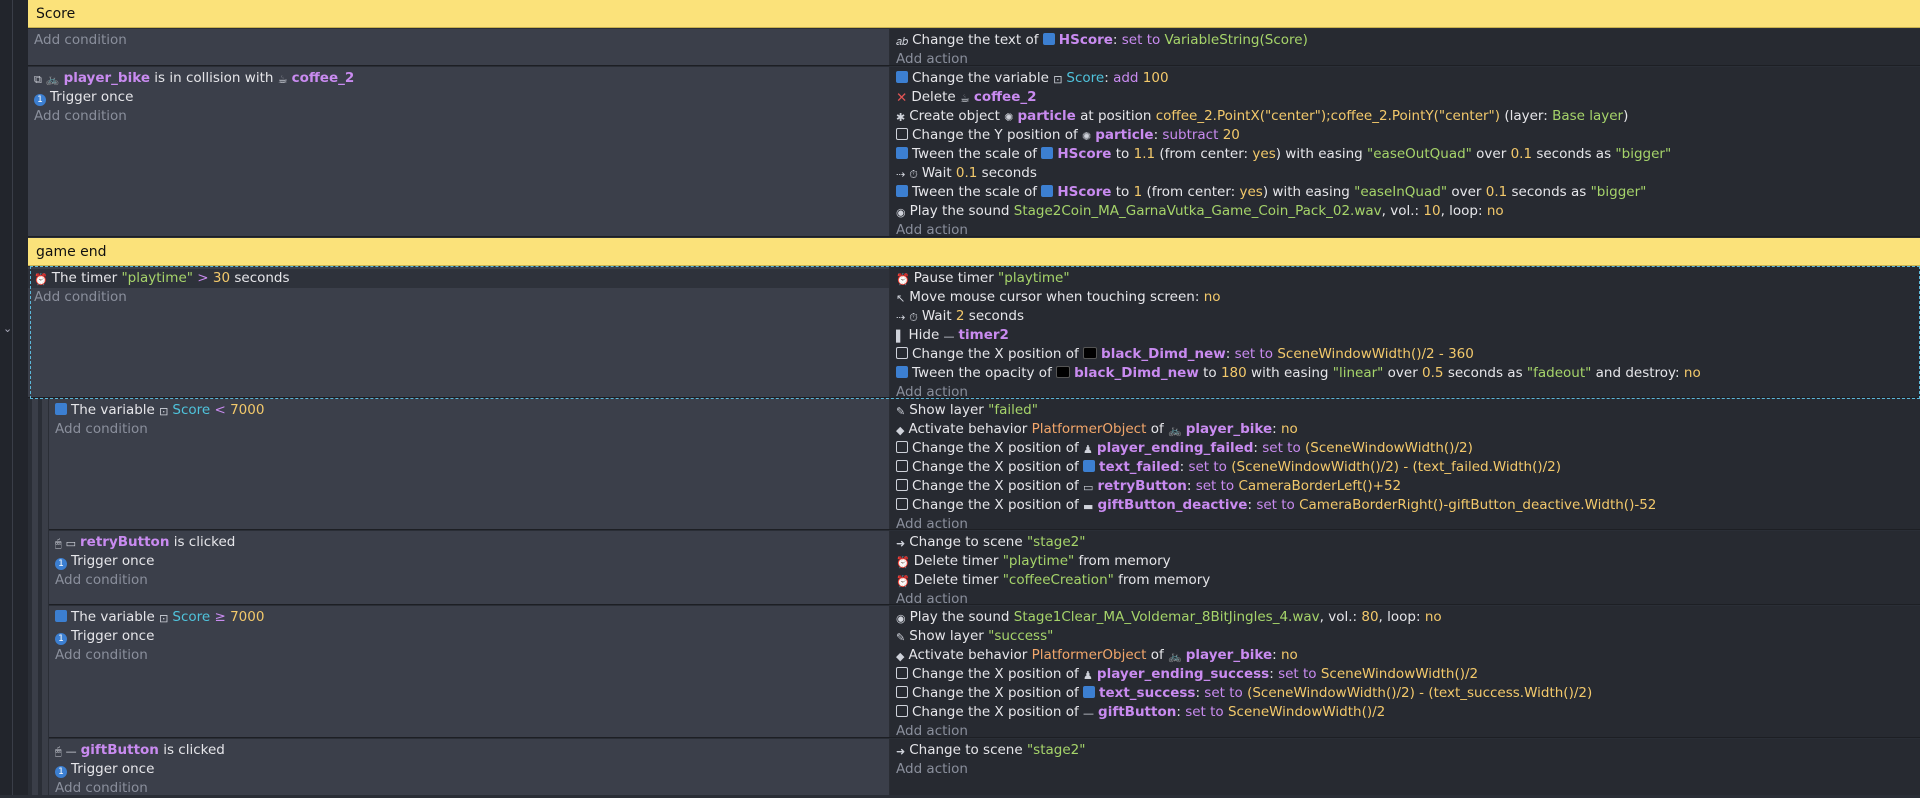 The image size is (1920, 798). What do you see at coordinates (1405, 410) in the screenshot?
I see `action-show-layer: ✎ Show layer "failed"` at bounding box center [1405, 410].